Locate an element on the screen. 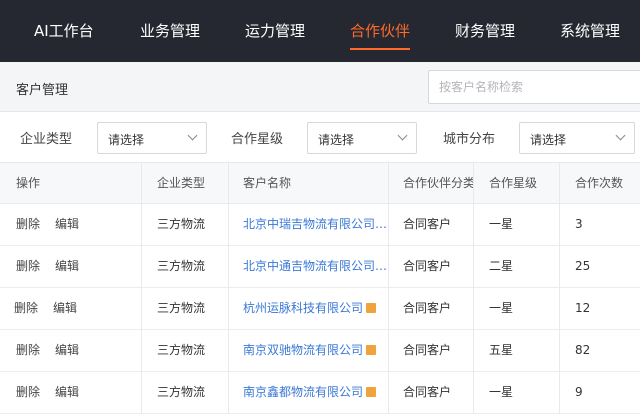 The image size is (640, 414). filter-label-city: 城市分布 is located at coordinates (469, 139).